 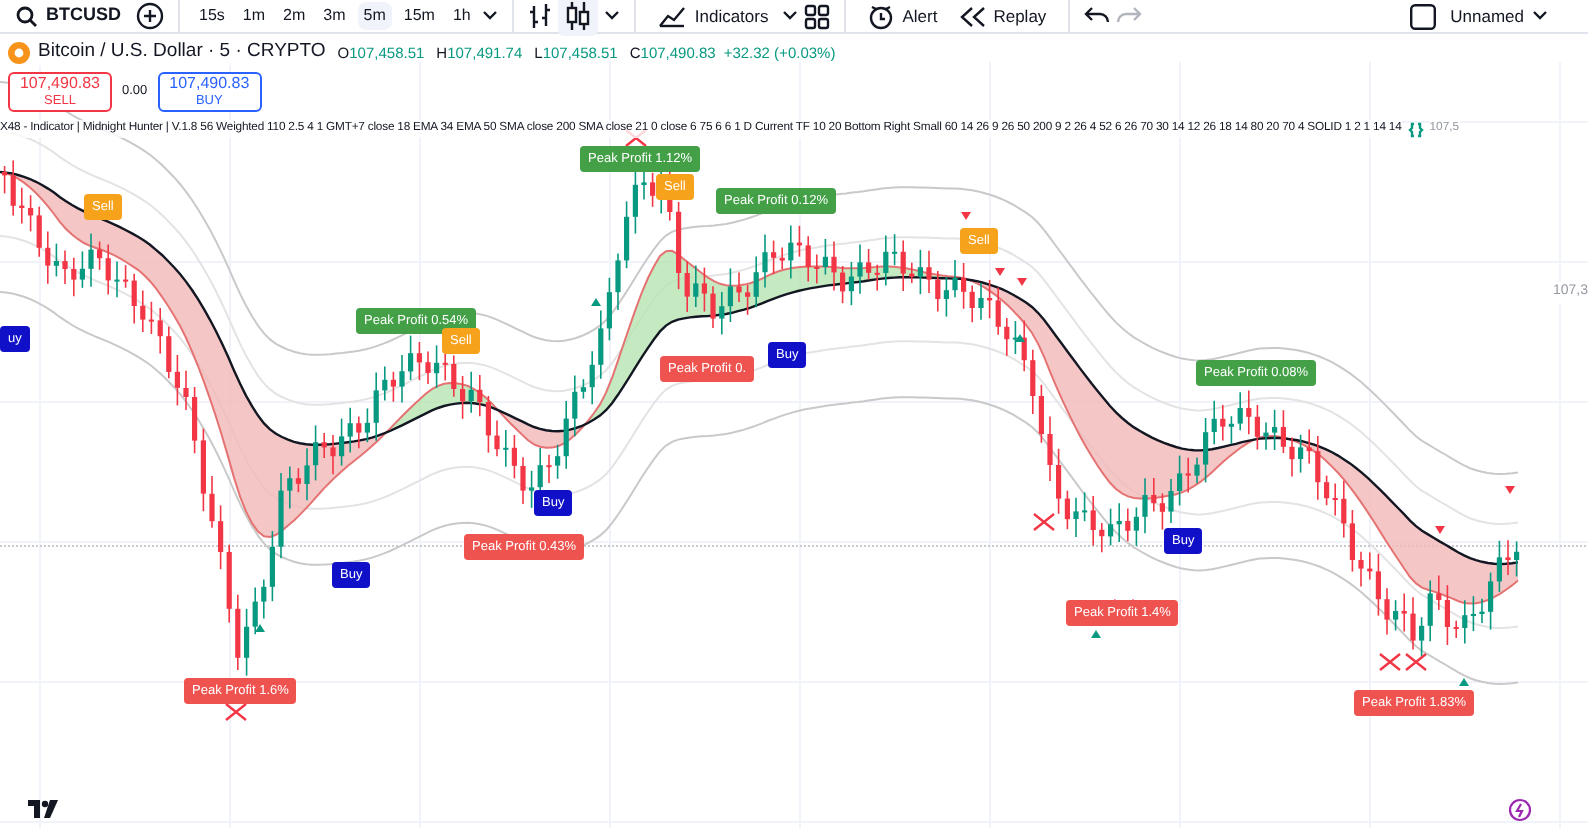 I want to click on tradingview-logo-icon, so click(x=43, y=809).